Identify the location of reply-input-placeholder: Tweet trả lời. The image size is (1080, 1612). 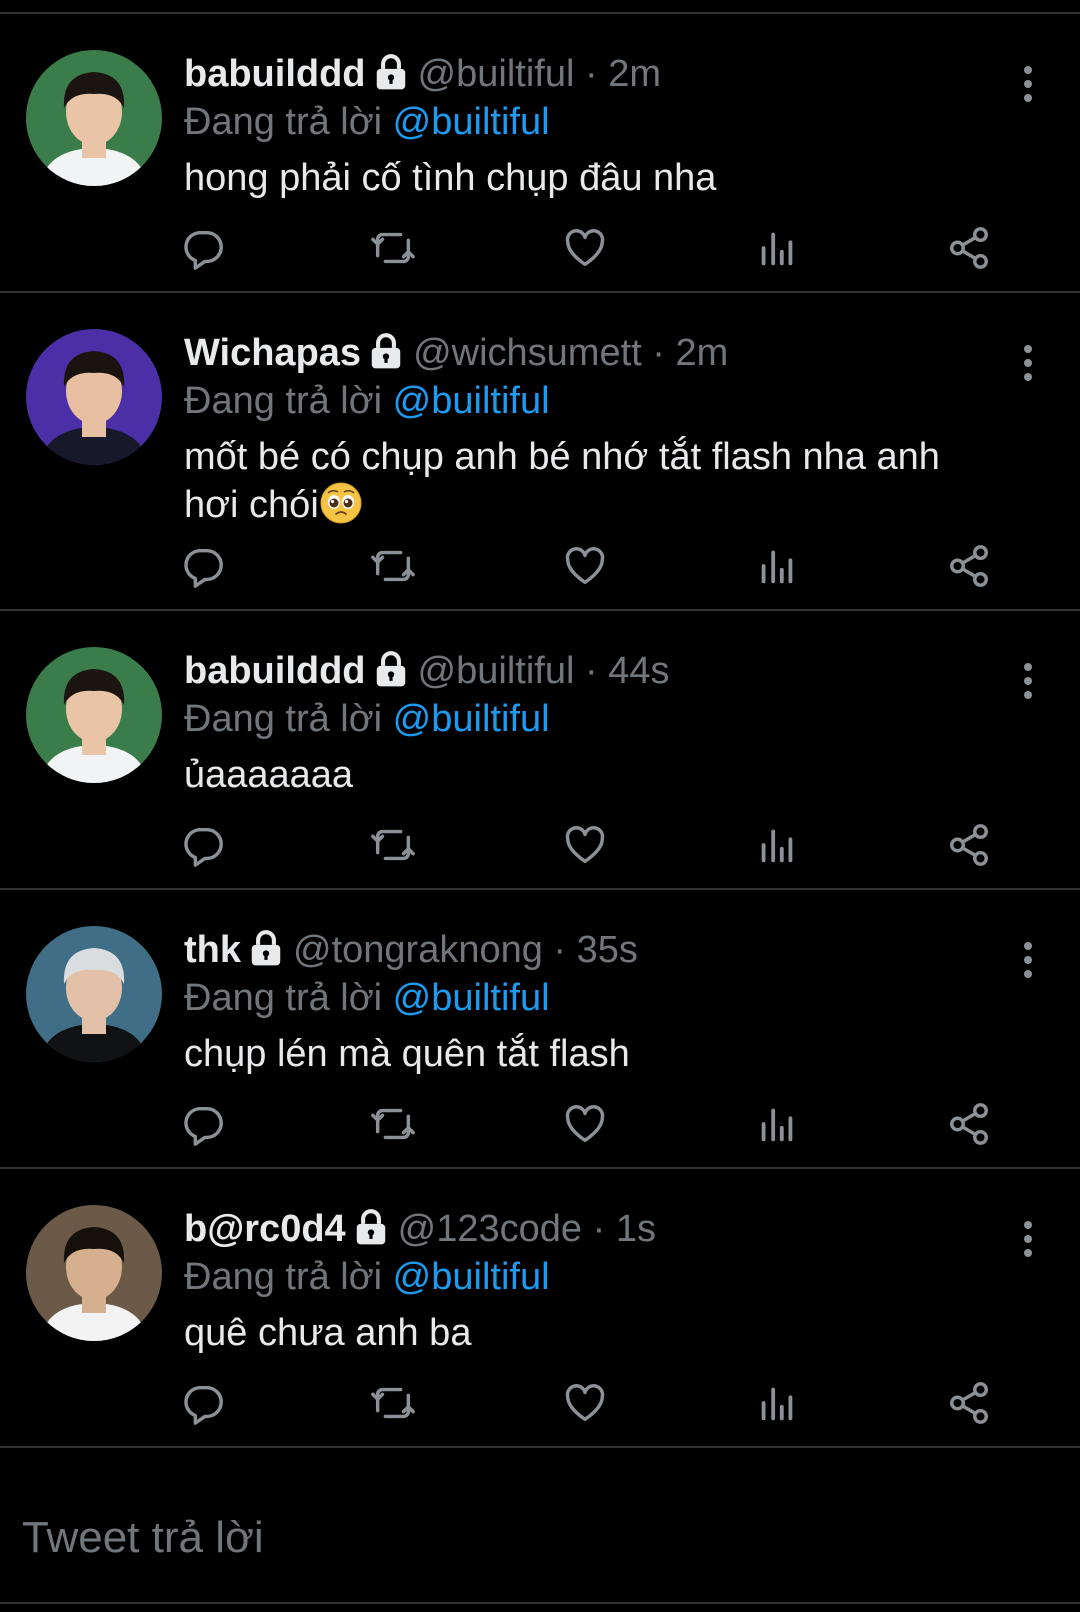
(143, 1538).